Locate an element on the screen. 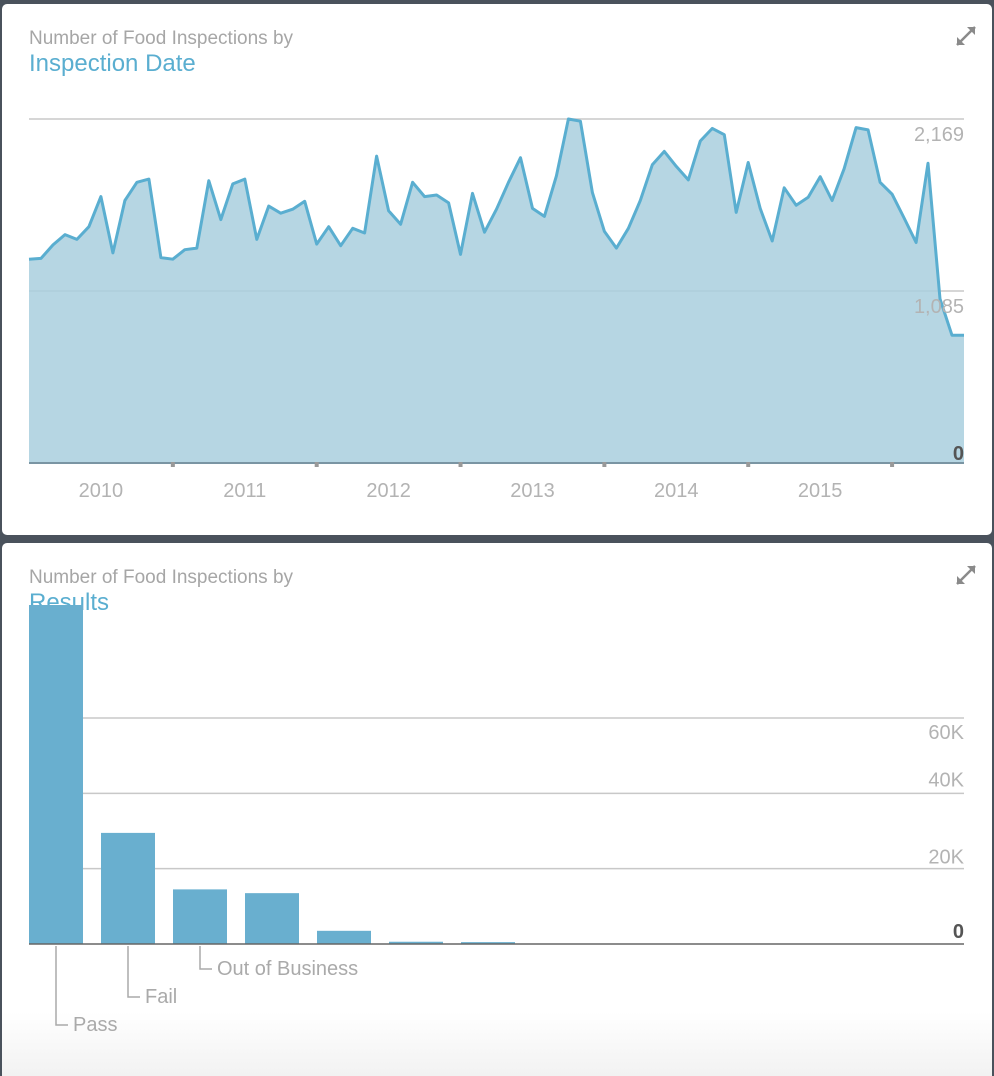  x-tick-label: 2011 is located at coordinates (244, 491).